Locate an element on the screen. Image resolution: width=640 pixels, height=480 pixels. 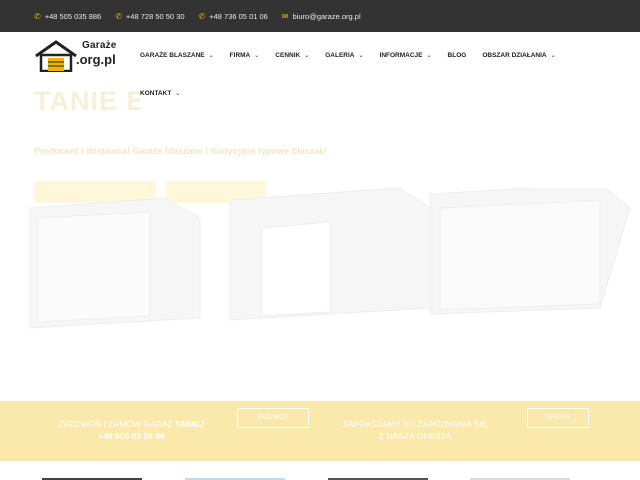
cta-left-bold: TANIEJ is located at coordinates (190, 424).